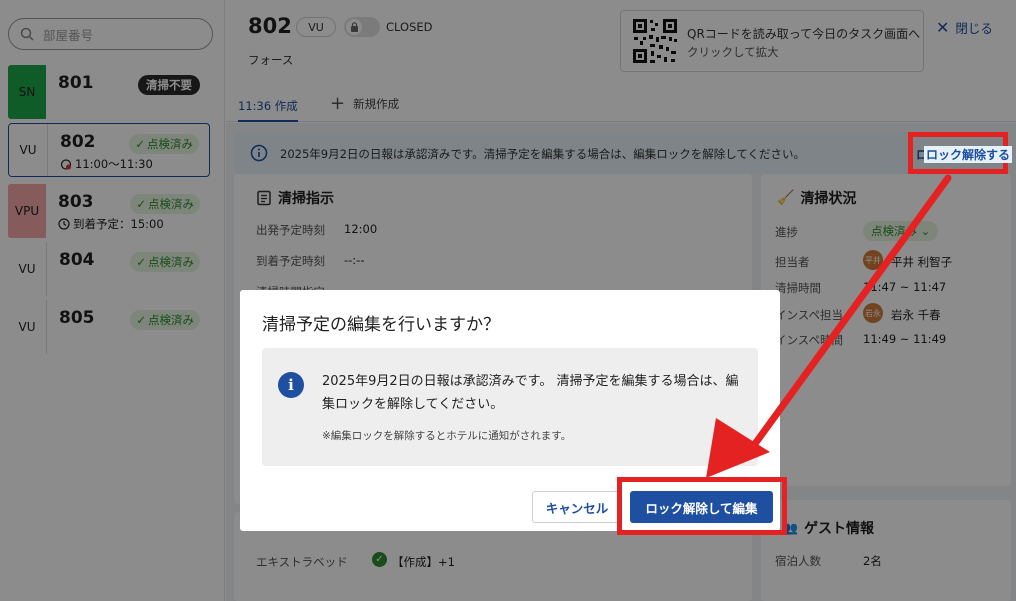 Image resolution: width=1016 pixels, height=601 pixels. Describe the element at coordinates (829, 326) in the screenshot. I see `annotation-arrow` at that location.